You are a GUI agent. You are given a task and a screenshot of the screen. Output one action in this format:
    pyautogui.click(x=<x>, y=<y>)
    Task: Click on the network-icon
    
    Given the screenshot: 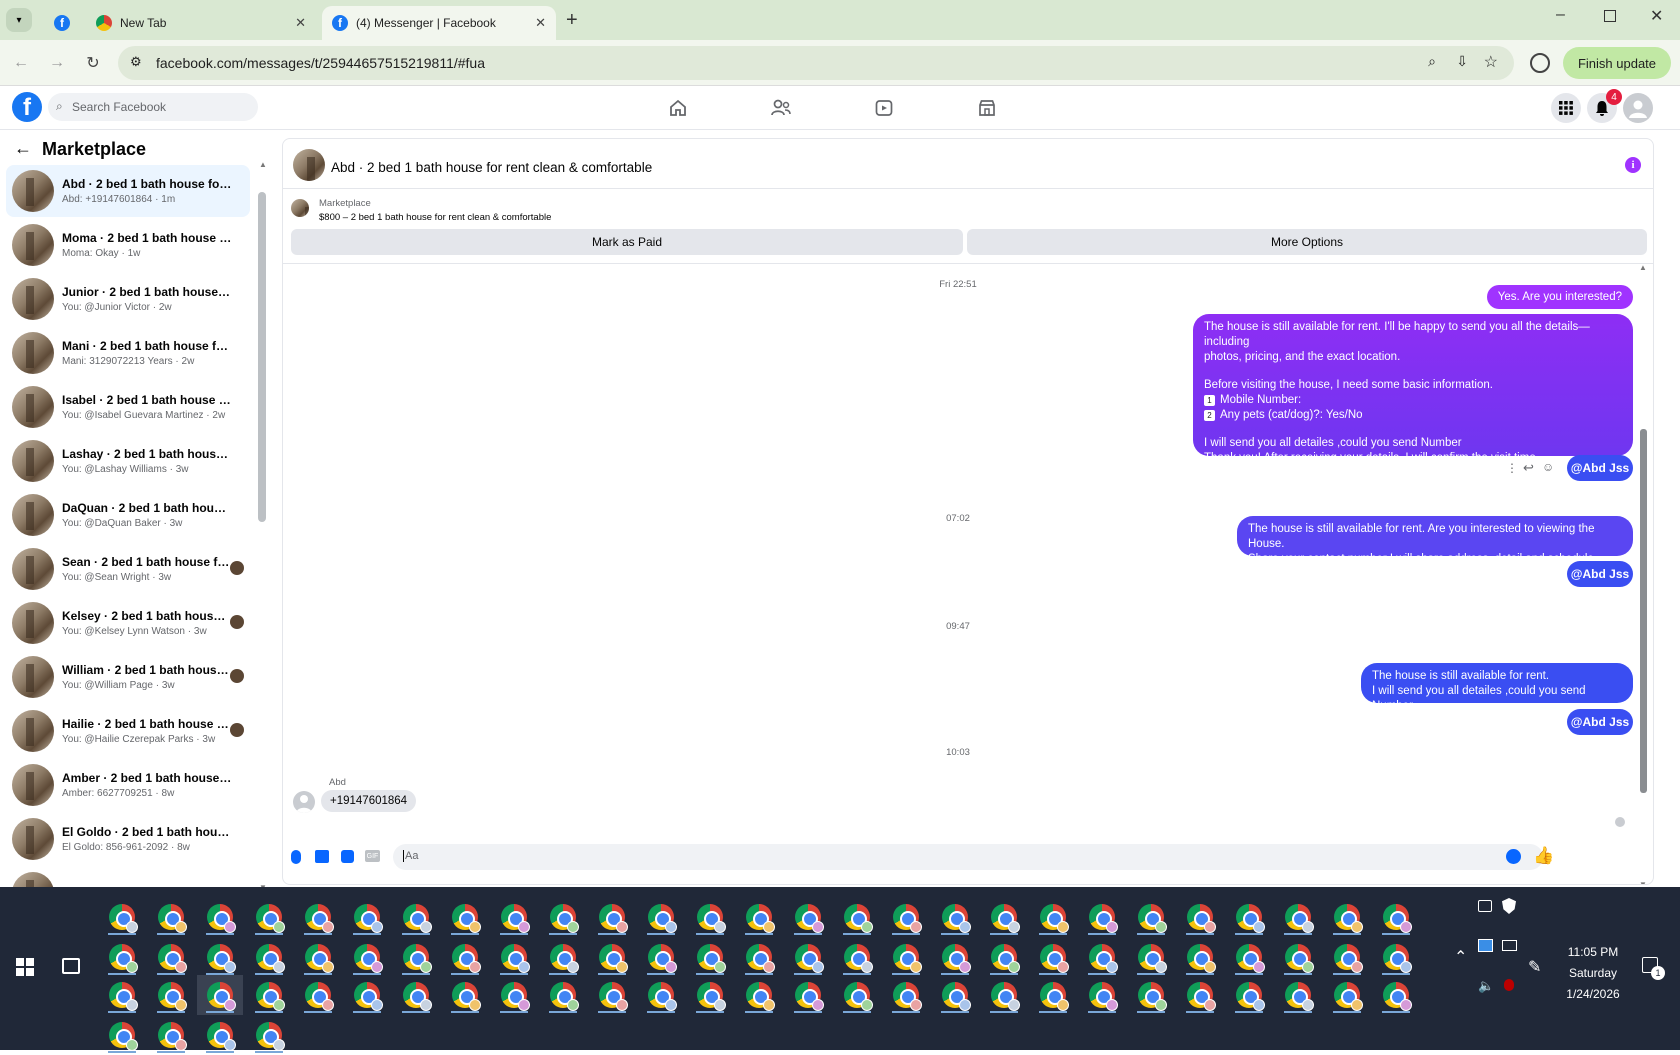 What is the action you would take?
    pyautogui.click(x=1509, y=945)
    